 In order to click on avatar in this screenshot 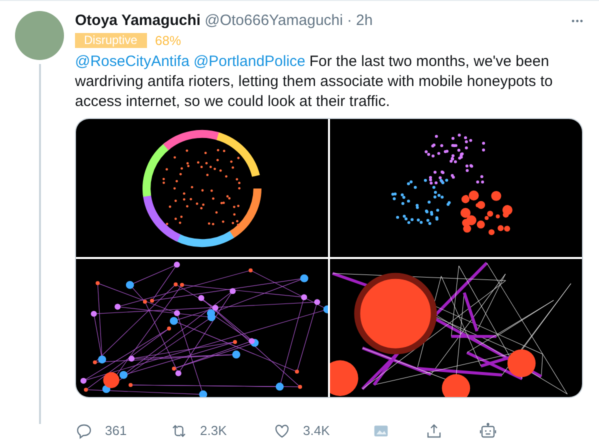, I will do `click(39, 35)`.